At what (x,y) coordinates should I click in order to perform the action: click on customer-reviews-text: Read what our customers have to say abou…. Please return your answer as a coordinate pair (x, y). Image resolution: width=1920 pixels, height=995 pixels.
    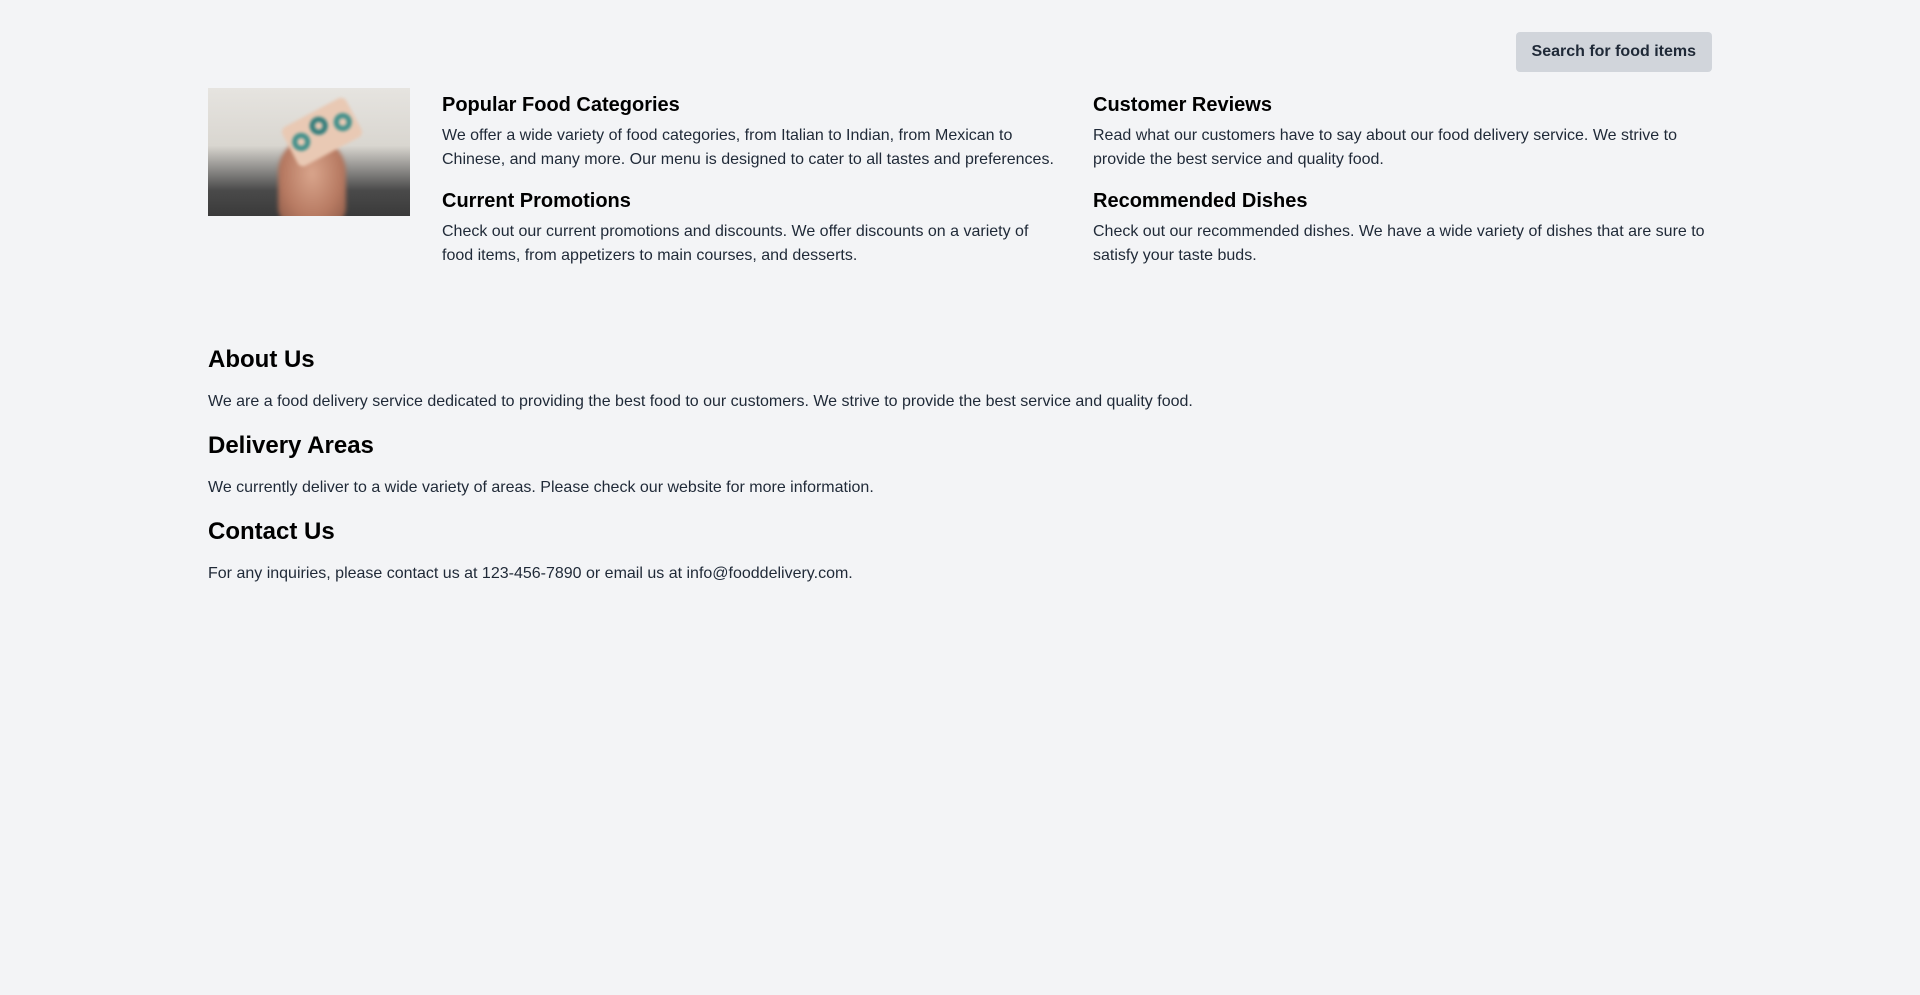
    Looking at the image, I should click on (1385, 147).